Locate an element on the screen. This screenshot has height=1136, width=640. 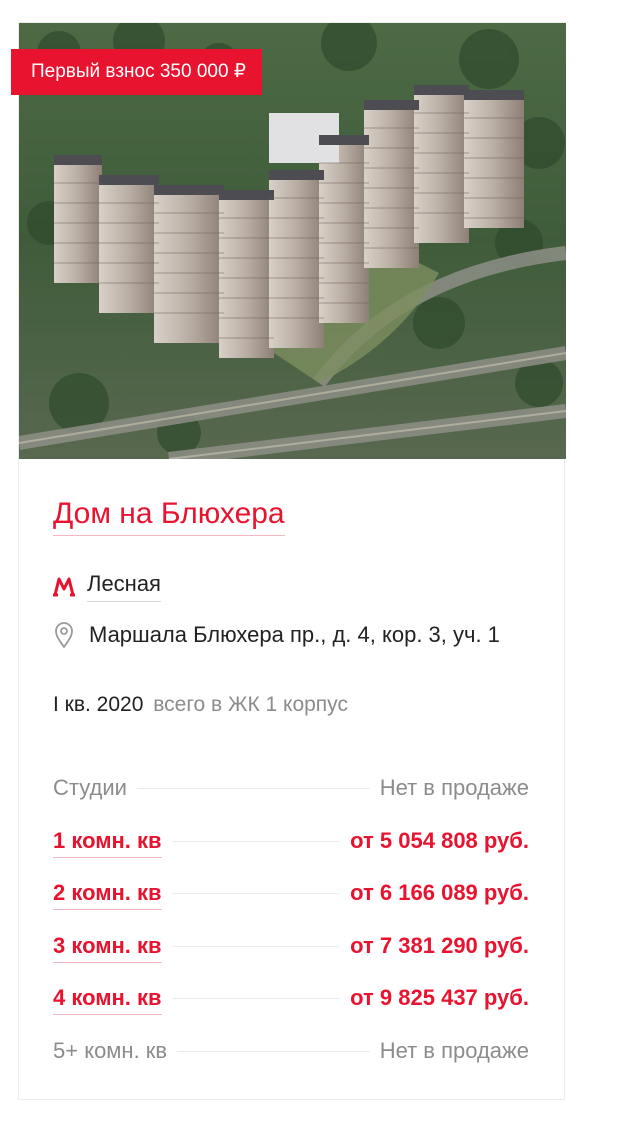
metro-row: Лесная is located at coordinates (107, 586).